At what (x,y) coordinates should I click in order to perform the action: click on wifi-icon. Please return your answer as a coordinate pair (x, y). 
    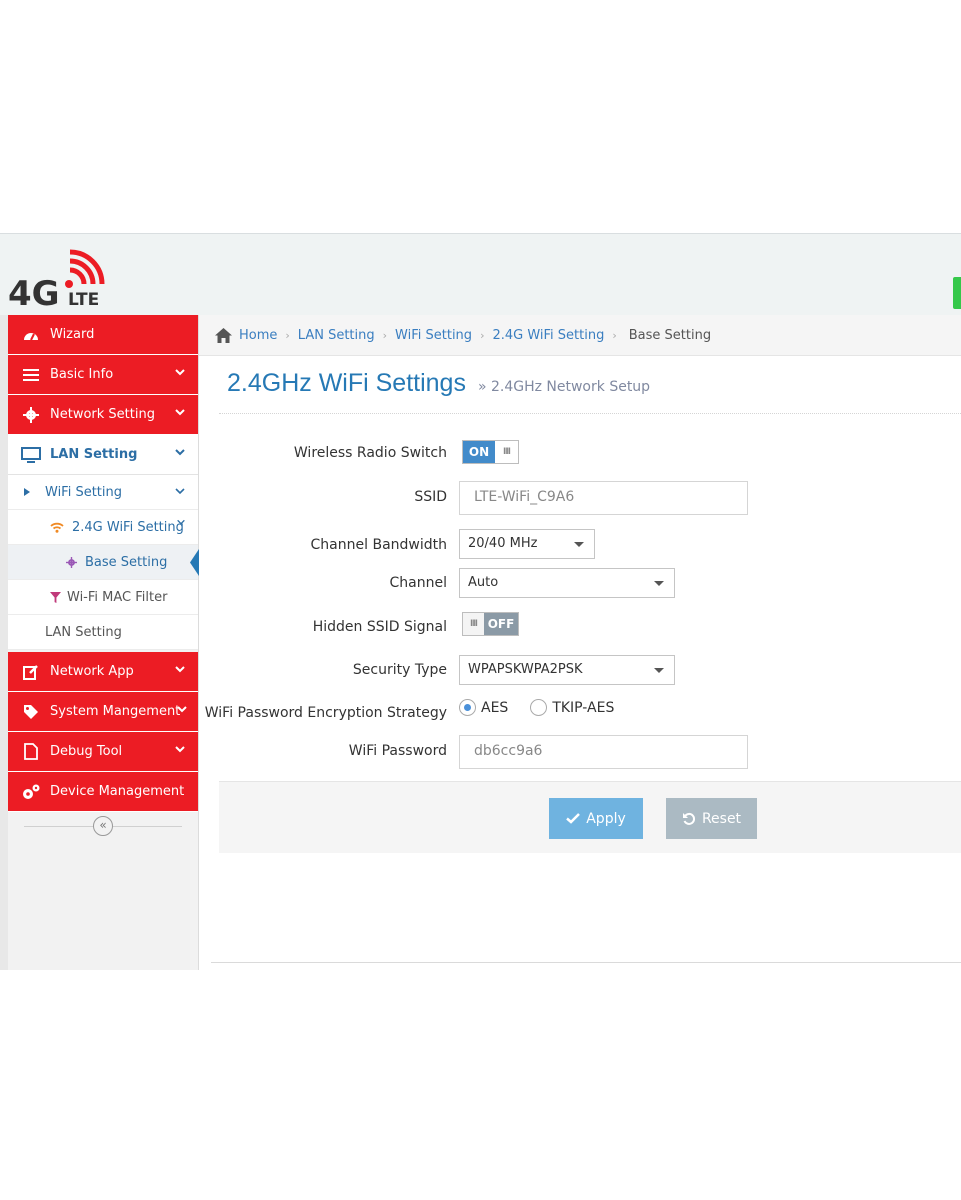
    Looking at the image, I should click on (57, 527).